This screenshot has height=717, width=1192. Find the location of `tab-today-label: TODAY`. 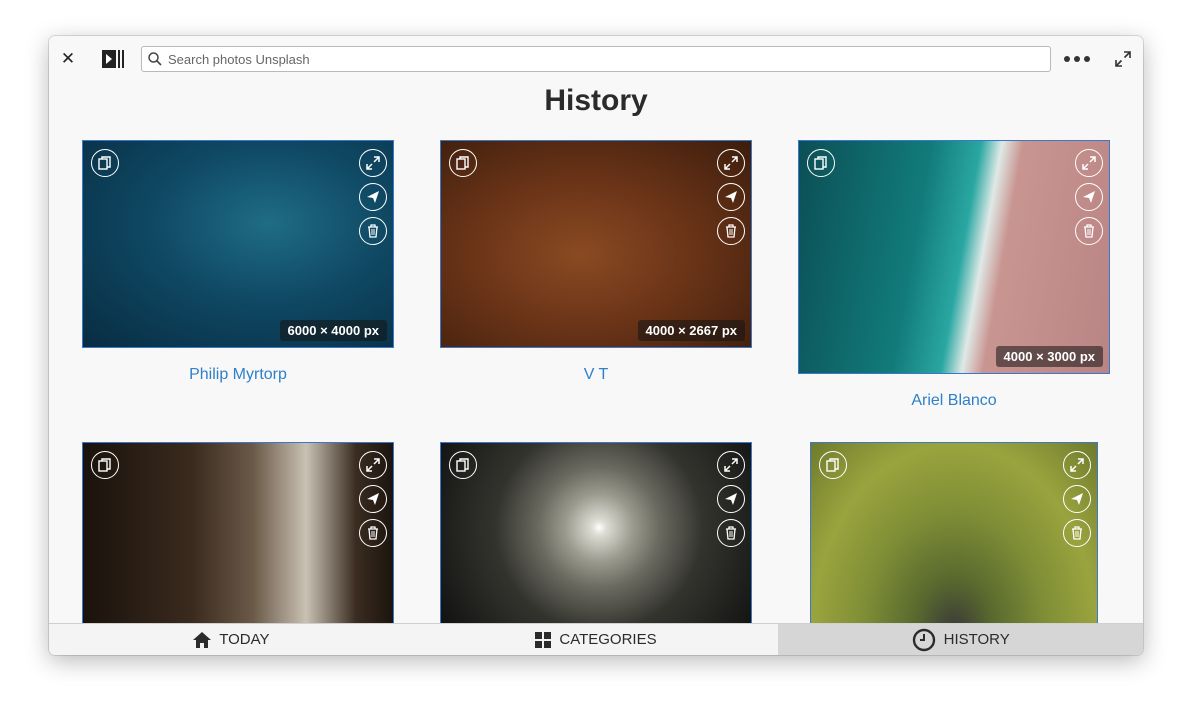

tab-today-label: TODAY is located at coordinates (244, 639).